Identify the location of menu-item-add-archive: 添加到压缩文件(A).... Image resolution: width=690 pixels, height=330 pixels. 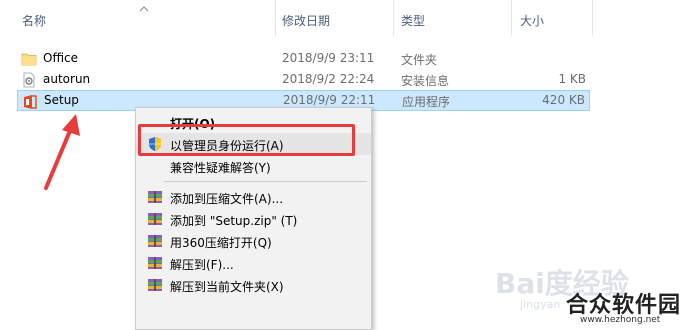
(253, 197).